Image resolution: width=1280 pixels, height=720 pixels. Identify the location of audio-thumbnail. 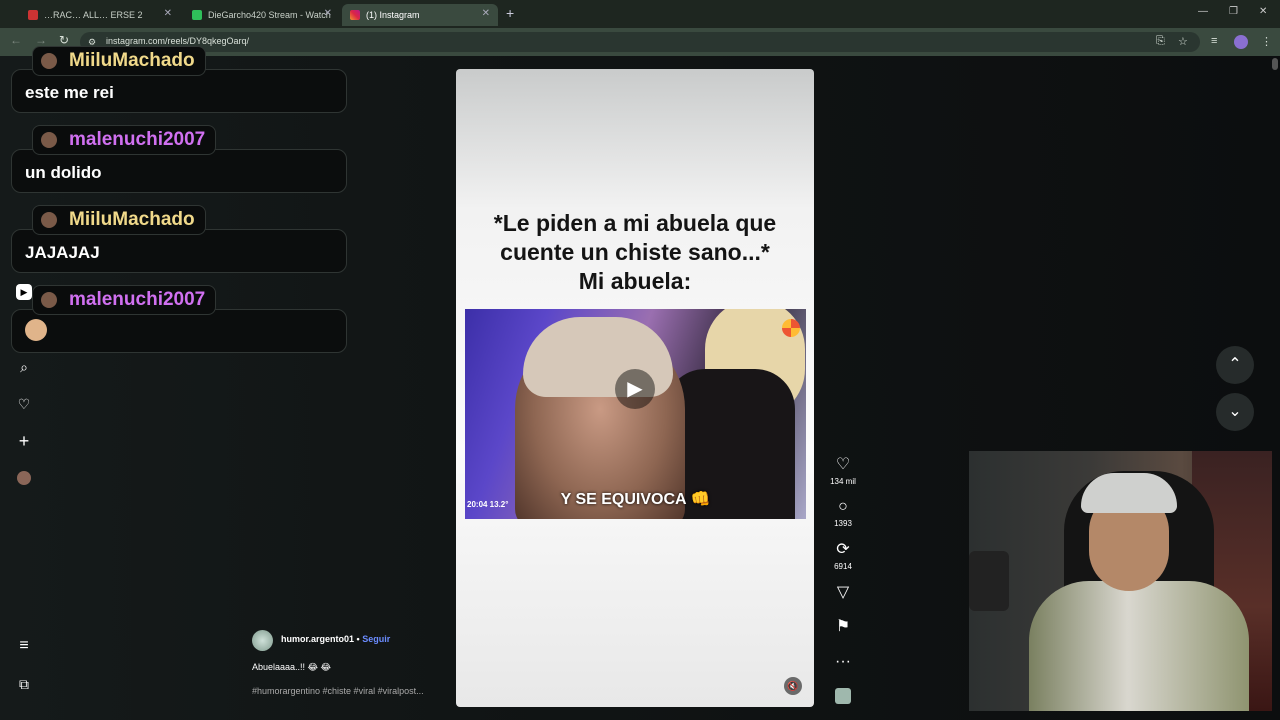
(843, 696).